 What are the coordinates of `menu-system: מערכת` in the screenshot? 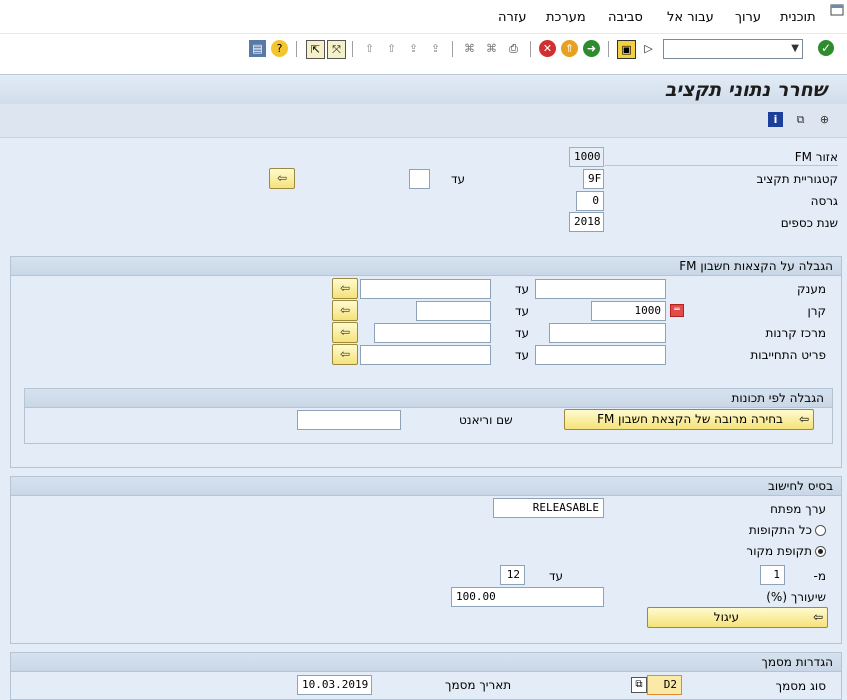 It's located at (566, 17).